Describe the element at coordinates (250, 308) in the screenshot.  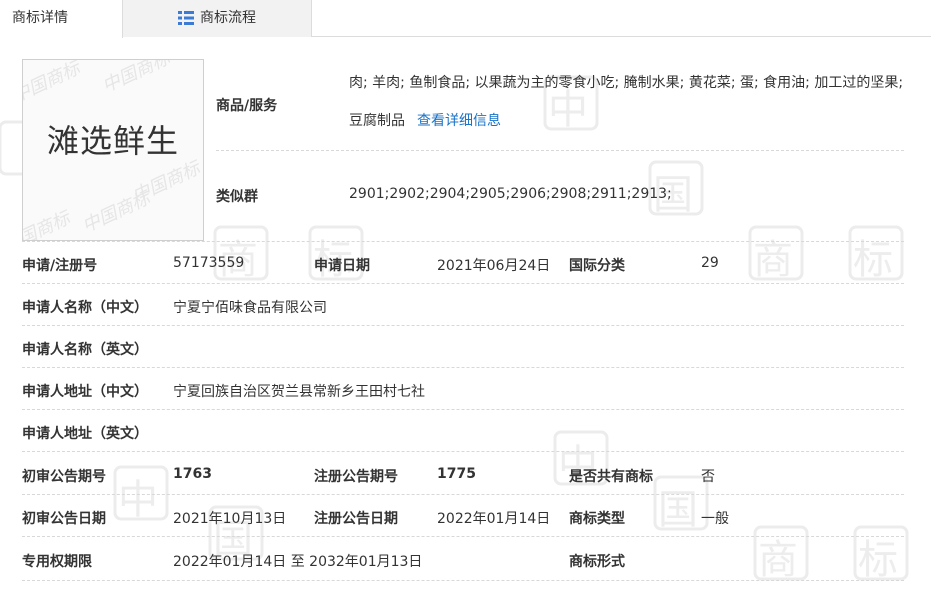
I see `applicant-cn-value: 宁夏宁佰味食品有限公司` at that location.